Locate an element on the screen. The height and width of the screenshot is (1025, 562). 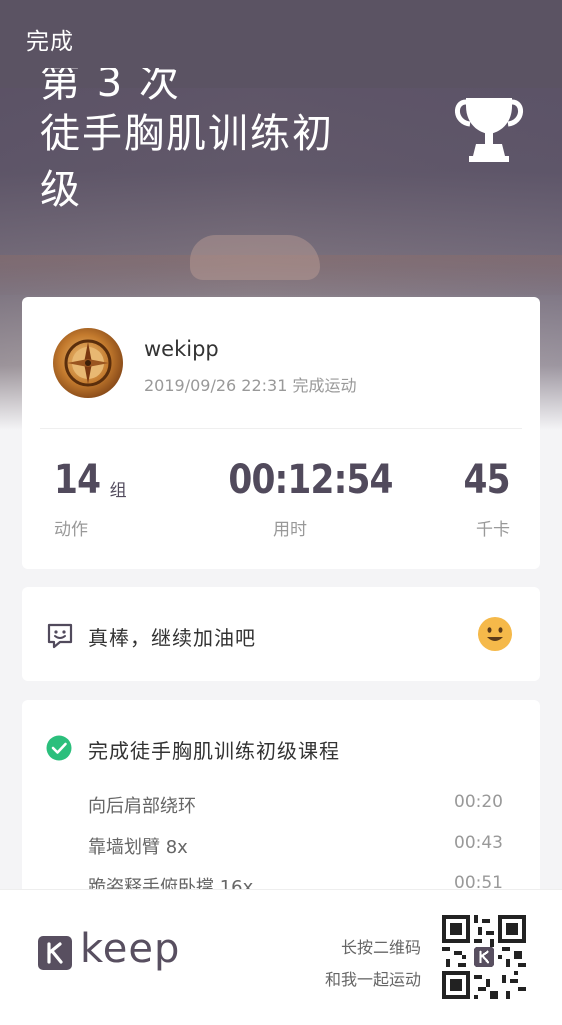
exercise-name: 靠墙划臂 8x is located at coordinates (138, 847).